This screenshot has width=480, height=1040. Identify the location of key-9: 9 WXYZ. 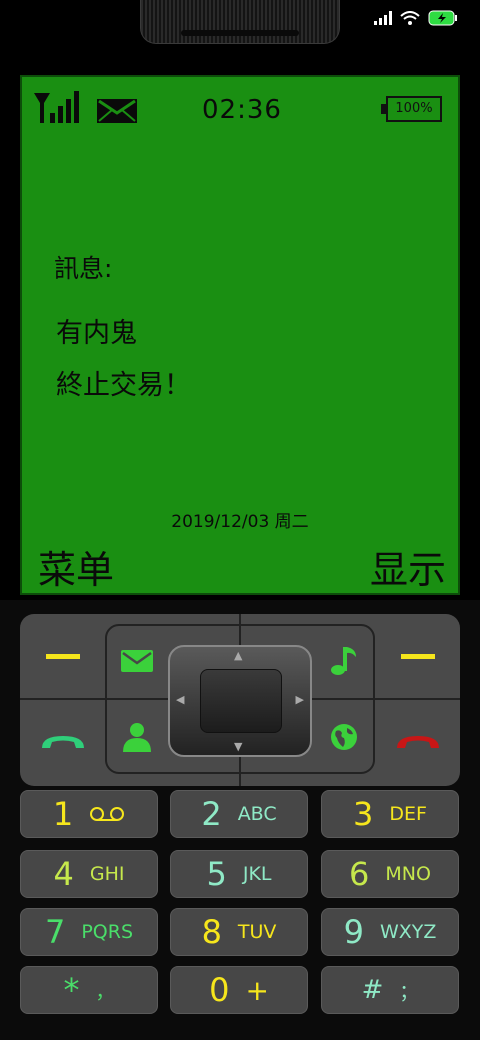
(390, 932).